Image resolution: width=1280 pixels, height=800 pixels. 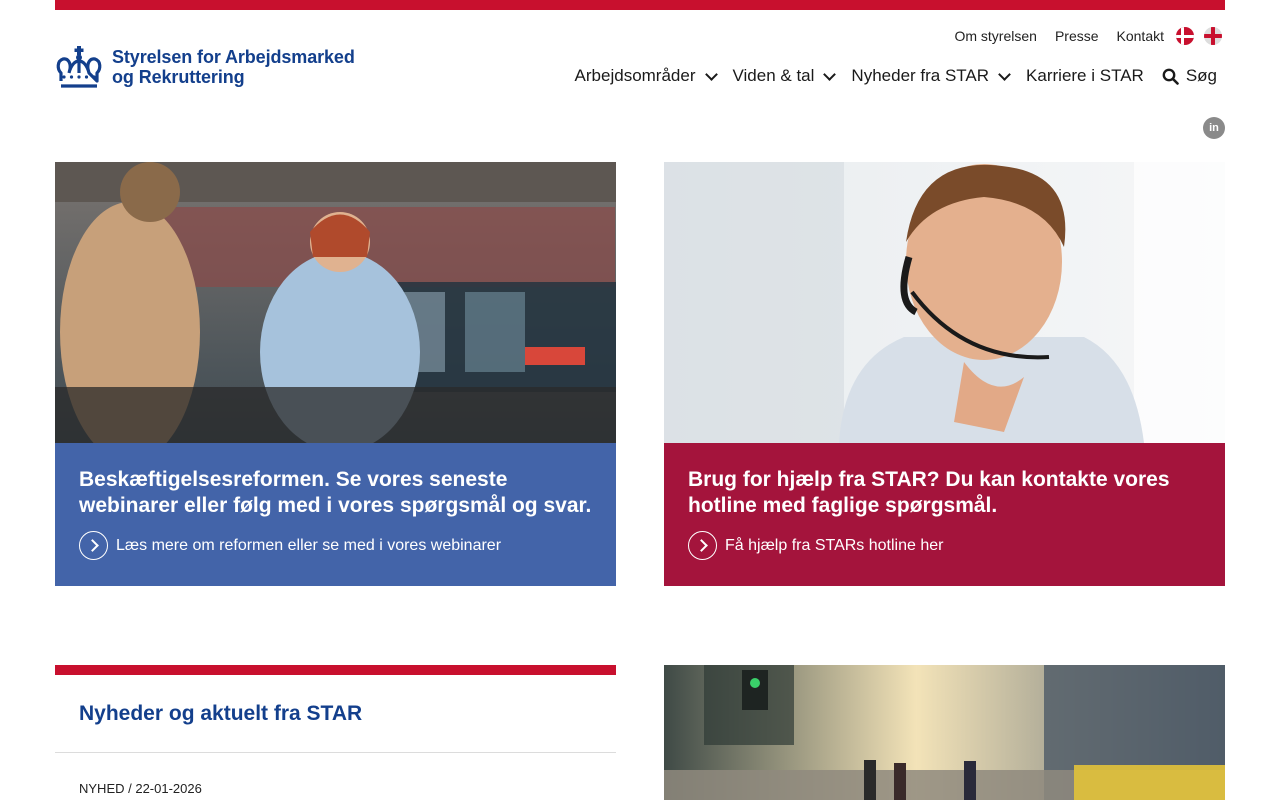 I want to click on nav-item-label: Nyheder fra STAR, so click(x=920, y=75).